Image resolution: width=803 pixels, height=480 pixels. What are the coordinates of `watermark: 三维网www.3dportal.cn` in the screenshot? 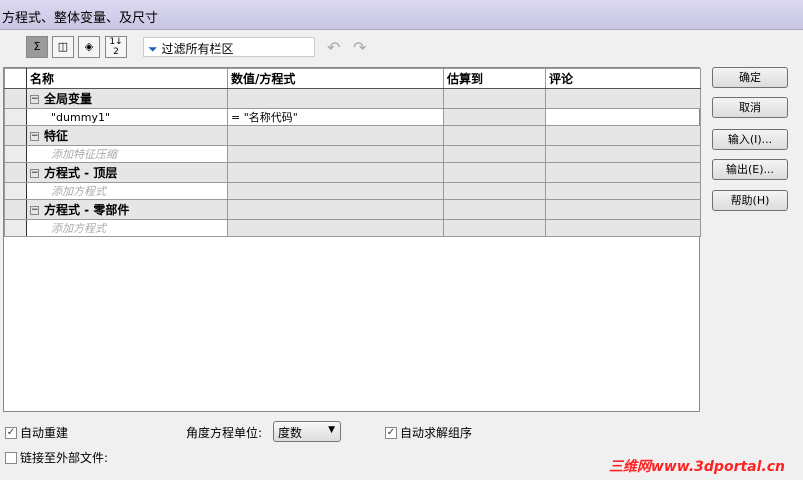 It's located at (696, 467).